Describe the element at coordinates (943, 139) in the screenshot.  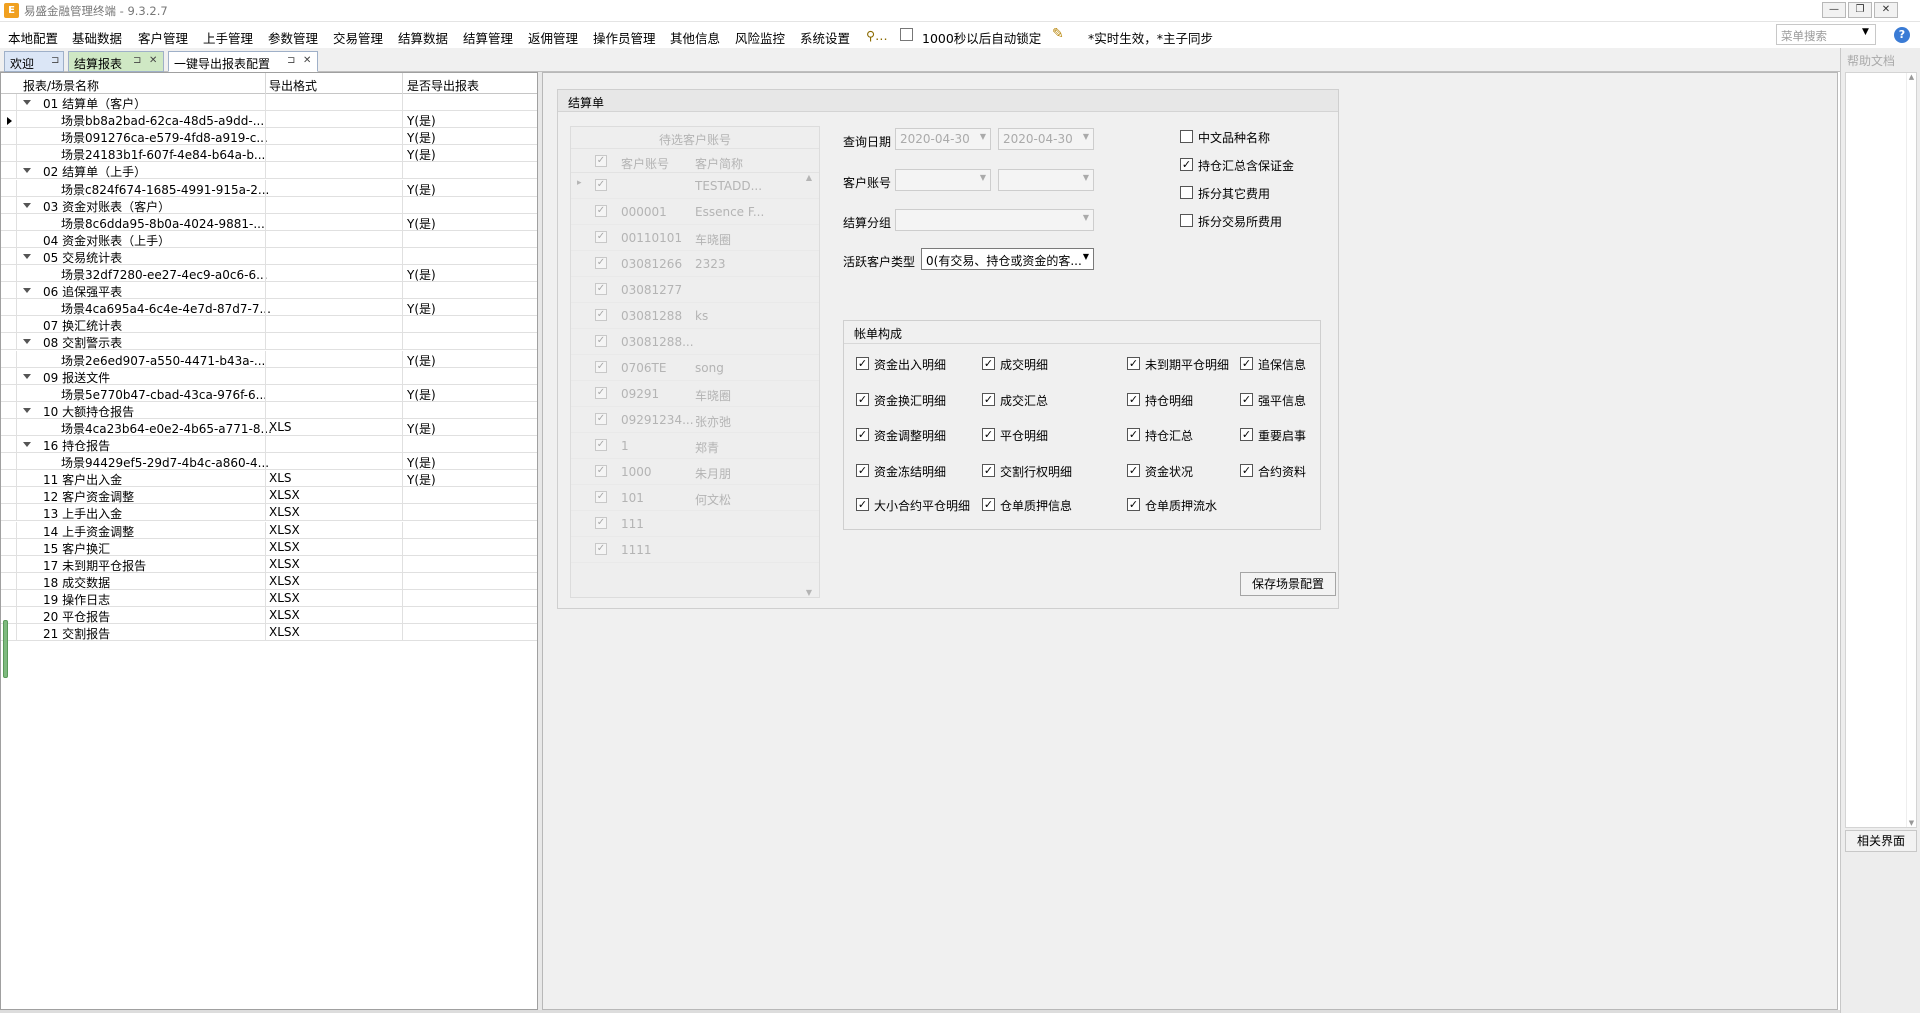
I see `query-date-from: 2020-04-30 ▼` at that location.